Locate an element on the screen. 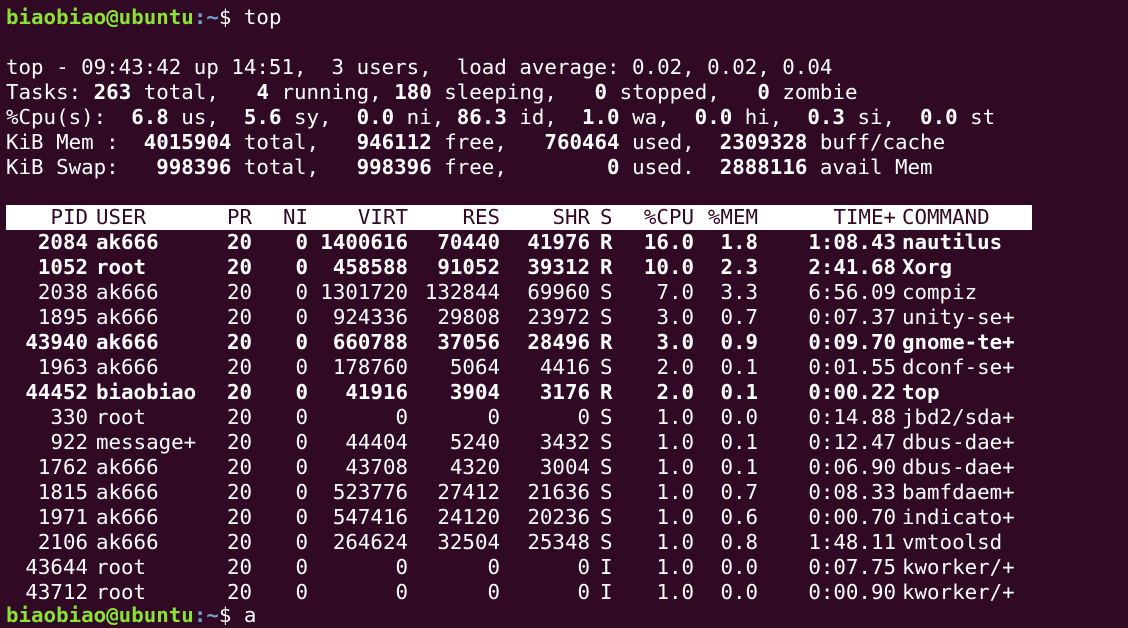  next-prompt-line: biaobiao@ubuntu:~$ a is located at coordinates (131, 615).